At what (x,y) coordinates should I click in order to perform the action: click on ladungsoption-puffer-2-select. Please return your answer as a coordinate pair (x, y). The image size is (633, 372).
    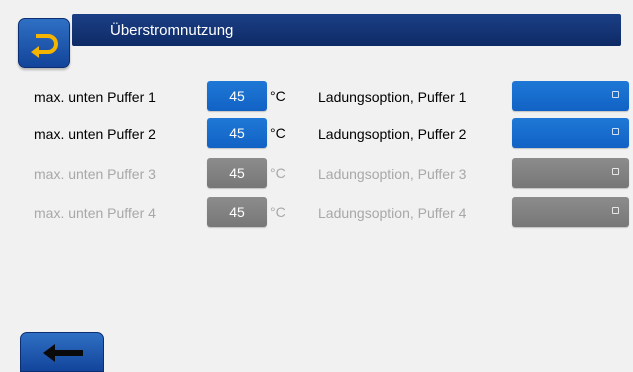
    Looking at the image, I should click on (570, 133).